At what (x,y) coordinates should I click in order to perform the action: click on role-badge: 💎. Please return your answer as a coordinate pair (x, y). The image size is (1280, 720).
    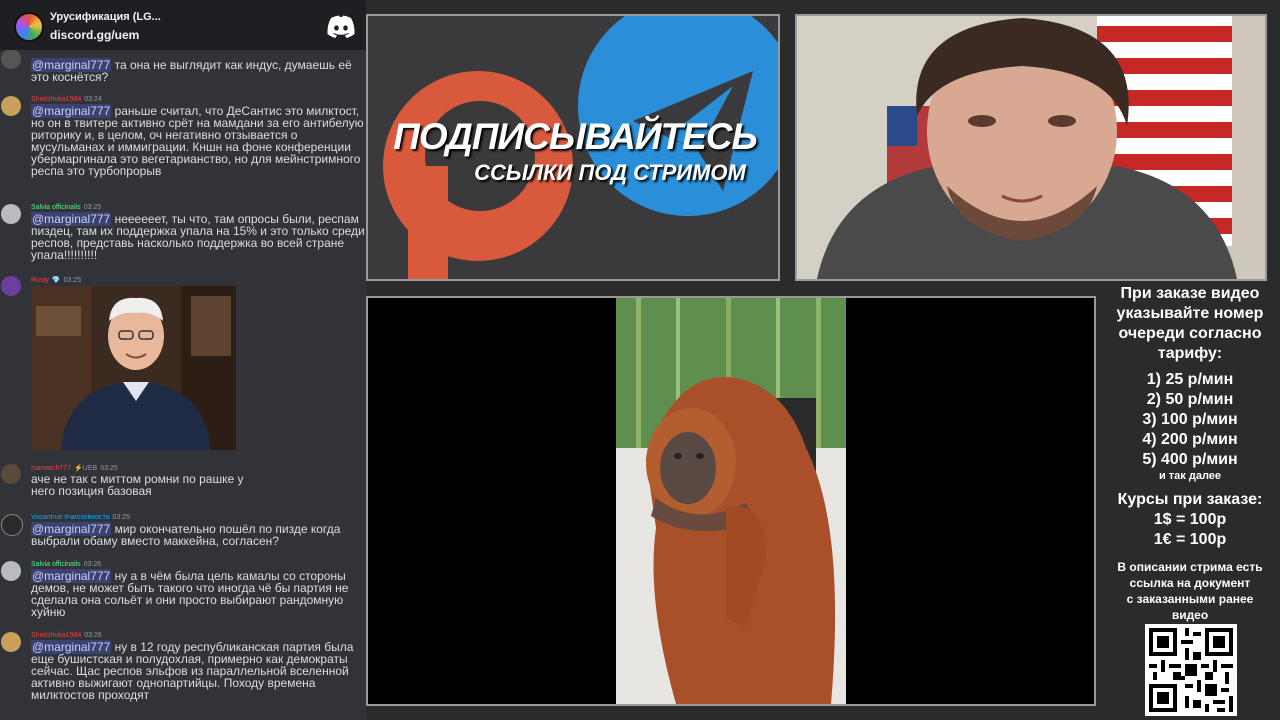
    Looking at the image, I should click on (56, 280).